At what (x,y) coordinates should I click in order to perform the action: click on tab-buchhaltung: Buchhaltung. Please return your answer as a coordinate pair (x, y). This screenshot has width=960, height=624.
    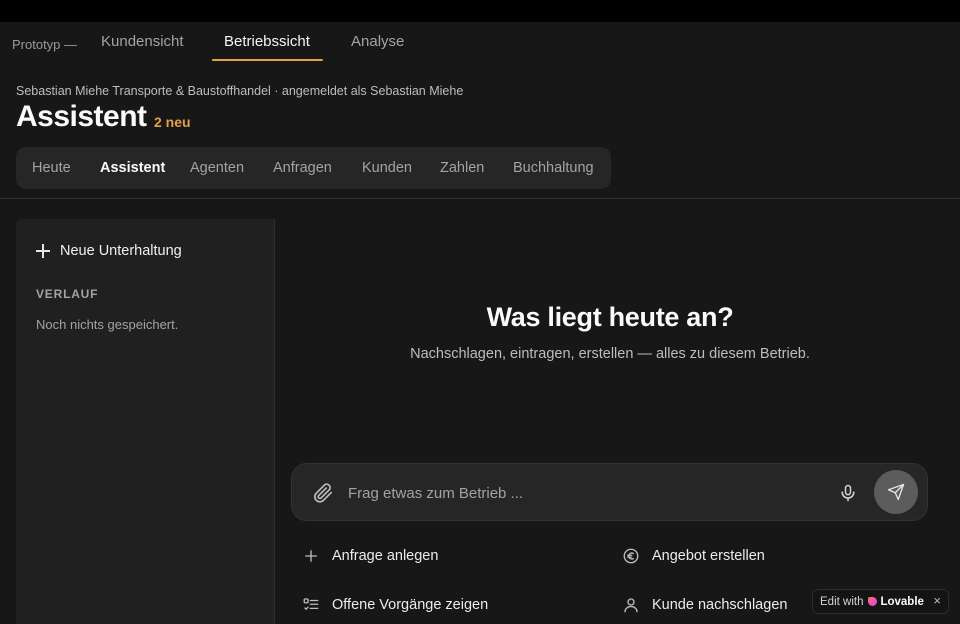
    Looking at the image, I should click on (553, 168).